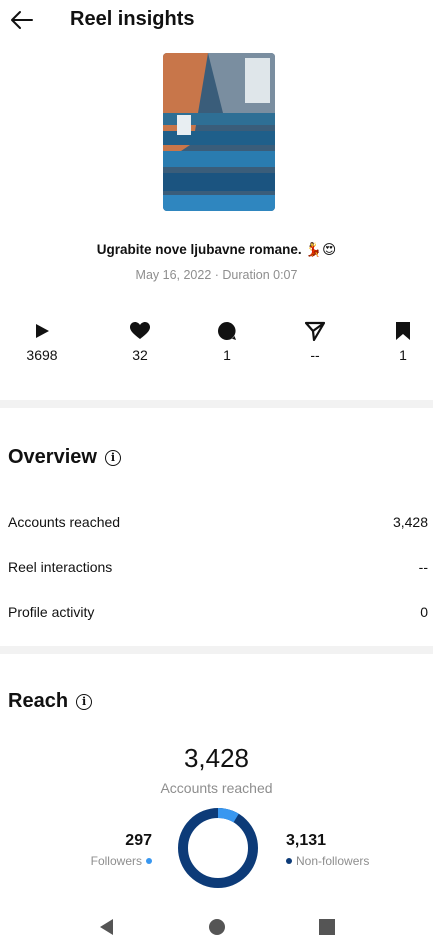 Image resolution: width=433 pixels, height=941 pixels. What do you see at coordinates (410, 522) in the screenshot?
I see `row-value: 3,428` at bounding box center [410, 522].